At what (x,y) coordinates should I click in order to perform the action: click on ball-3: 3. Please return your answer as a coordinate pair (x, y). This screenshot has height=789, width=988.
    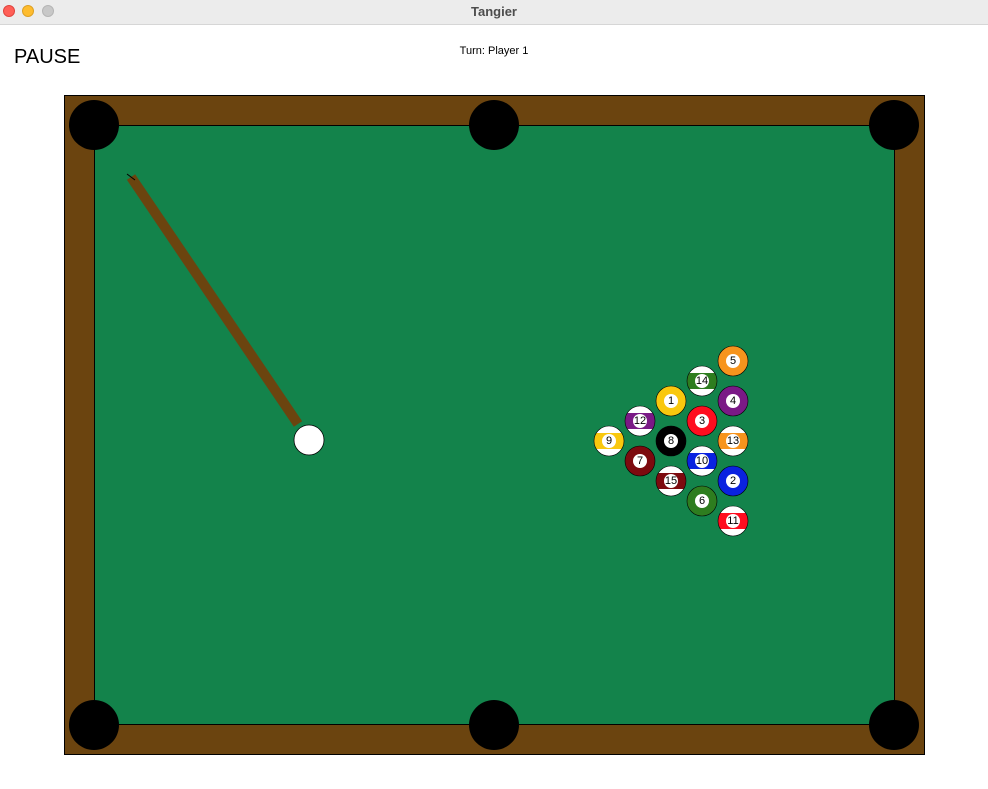
    Looking at the image, I should click on (702, 421).